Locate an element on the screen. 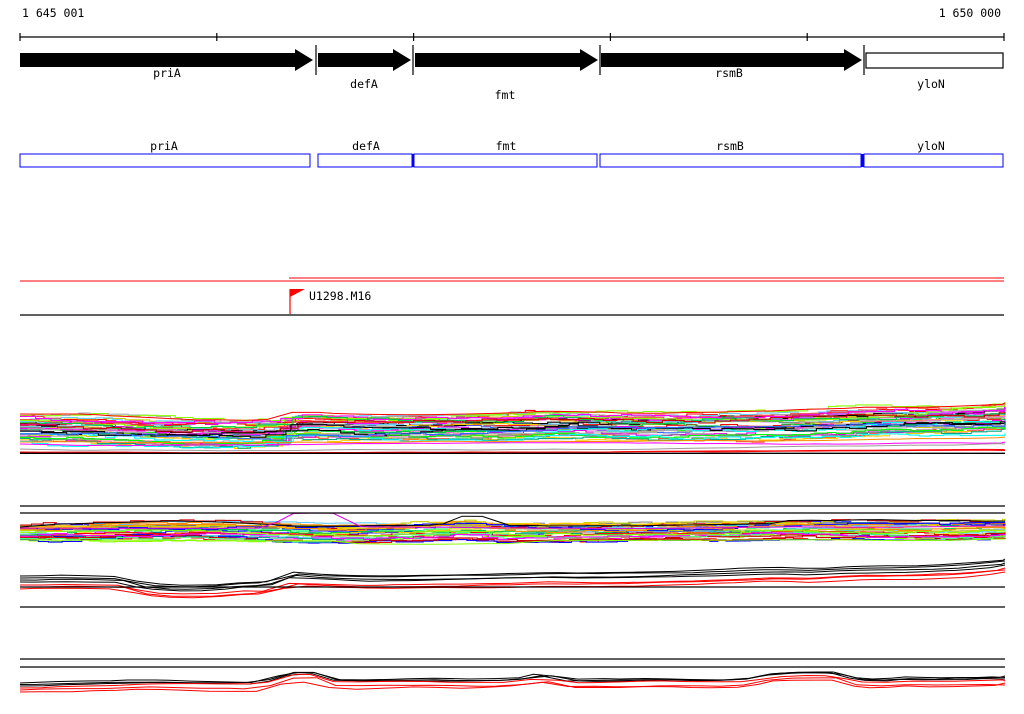  gene-label-rsmB: rsmB is located at coordinates (729, 73).